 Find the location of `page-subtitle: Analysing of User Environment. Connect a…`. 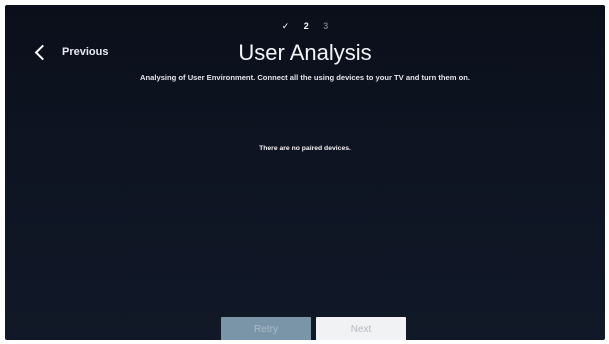

page-subtitle: Analysing of User Environment. Connect a… is located at coordinates (305, 77).